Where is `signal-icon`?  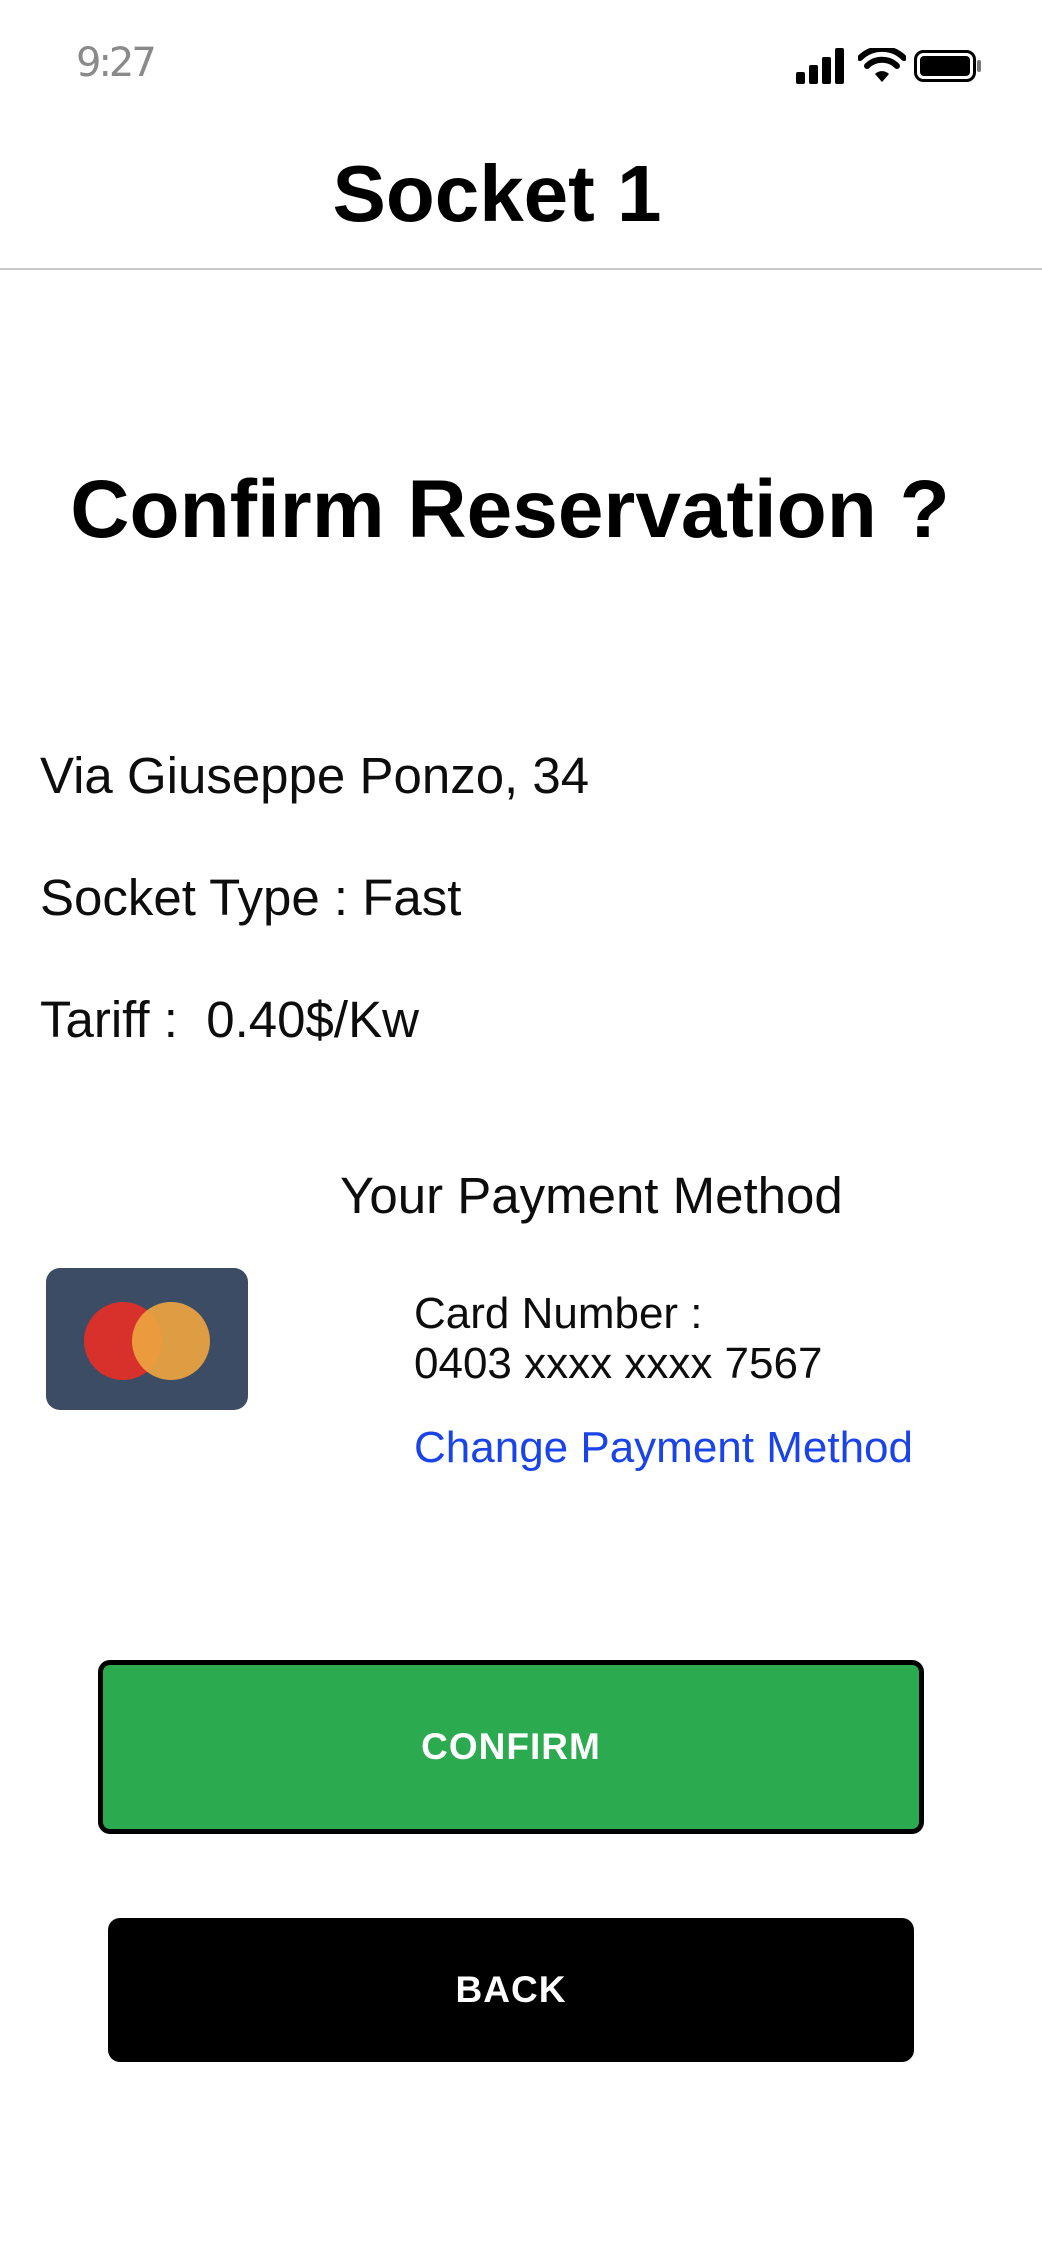 signal-icon is located at coordinates (822, 66).